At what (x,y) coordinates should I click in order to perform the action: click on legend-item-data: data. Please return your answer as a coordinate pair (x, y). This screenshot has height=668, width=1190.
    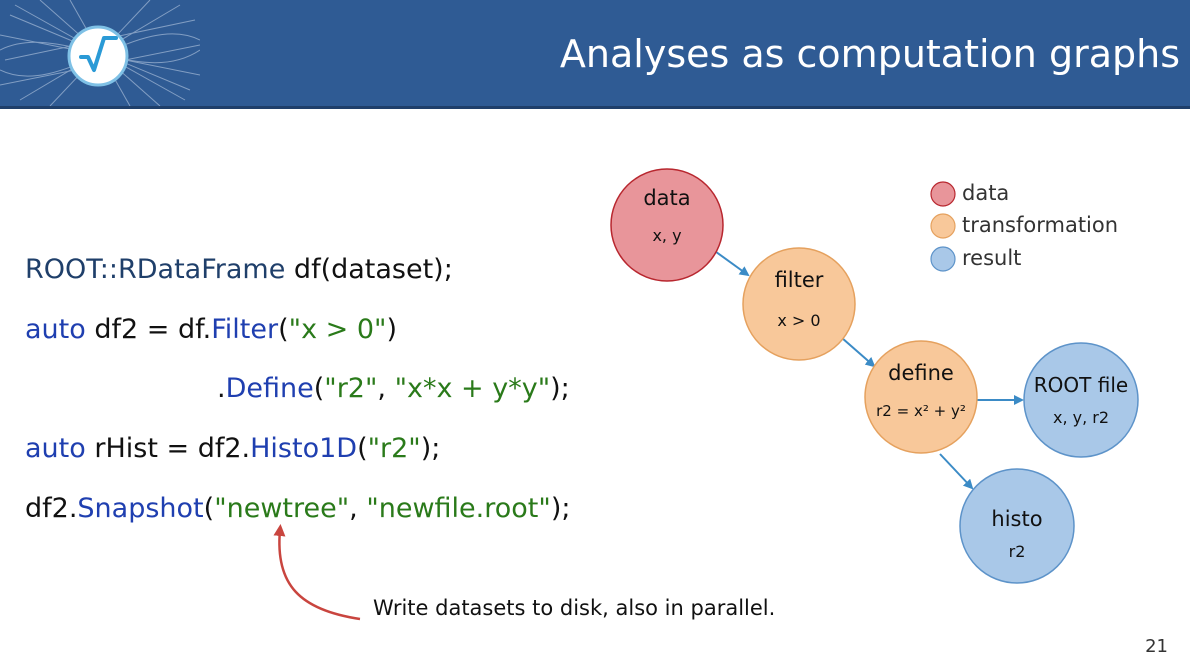
    Looking at the image, I should click on (969, 194).